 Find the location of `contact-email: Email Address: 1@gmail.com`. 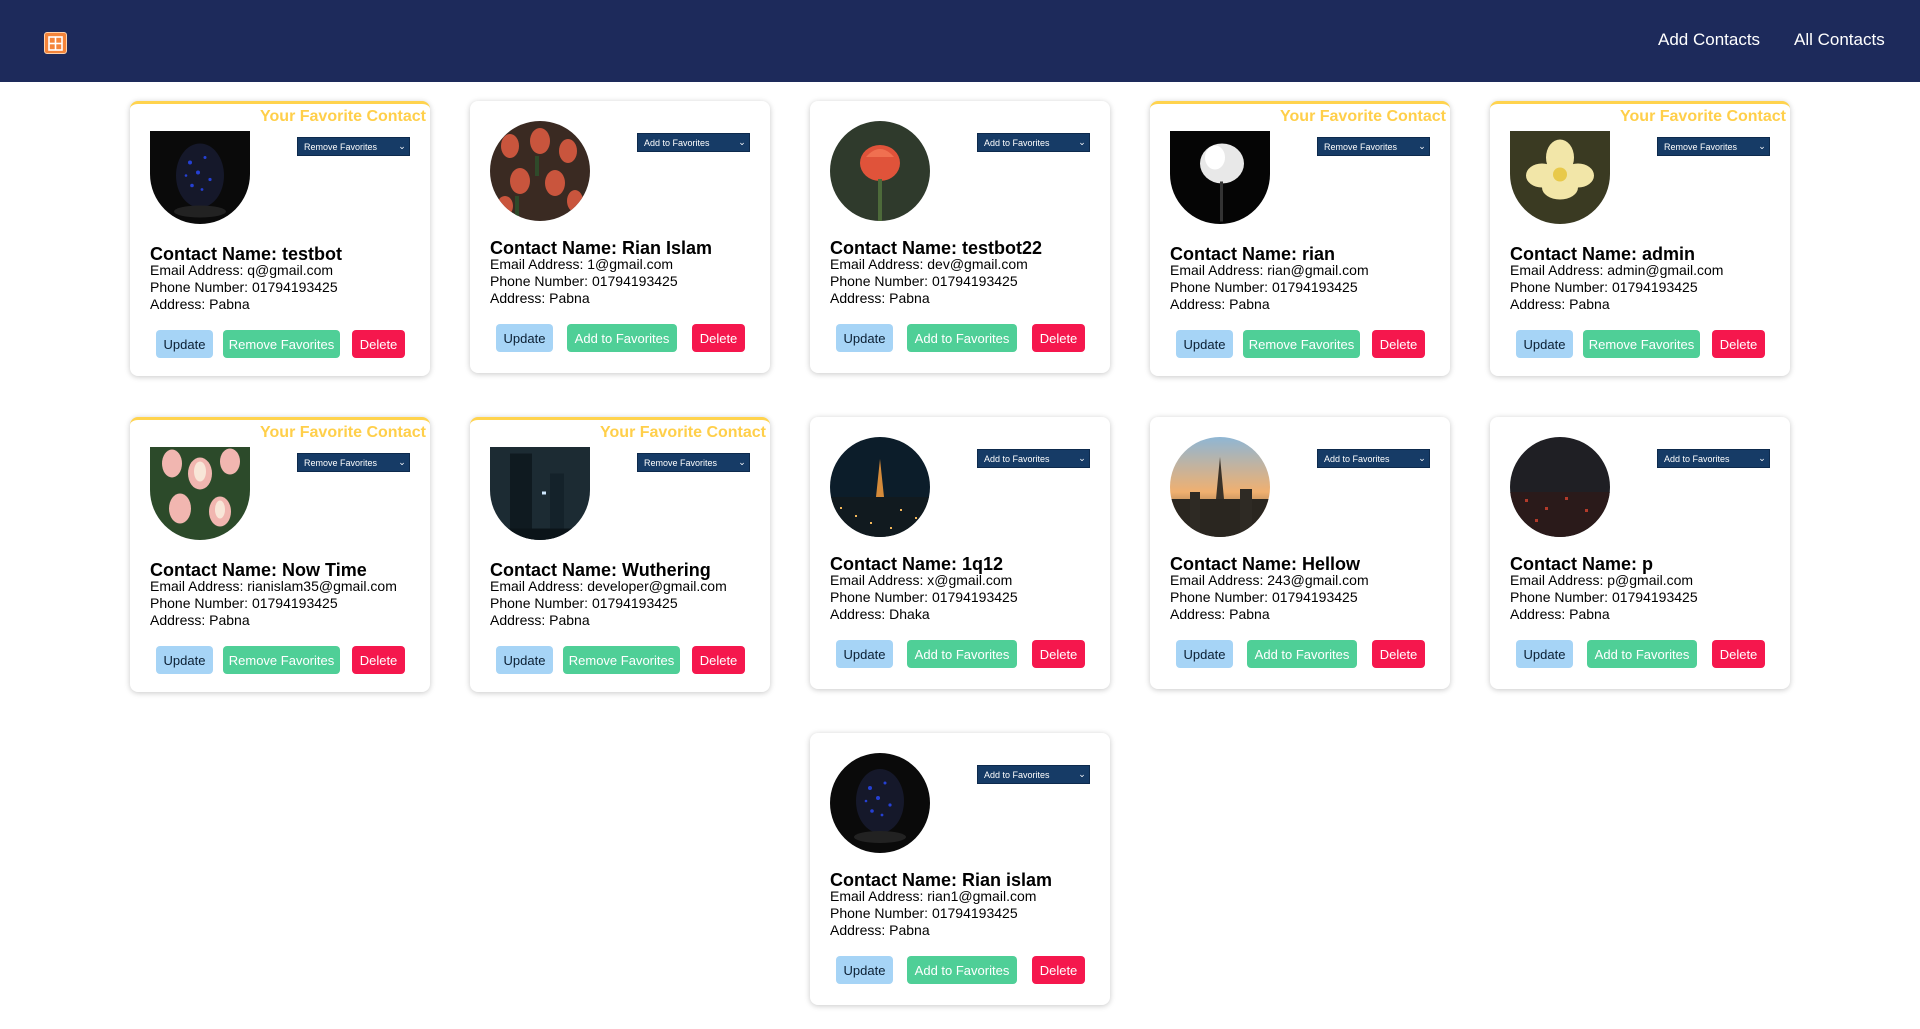

contact-email: Email Address: 1@gmail.com is located at coordinates (582, 264).